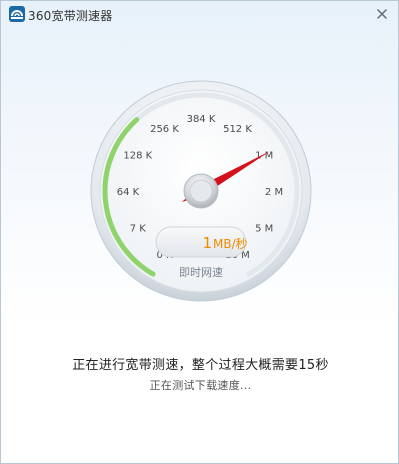 The image size is (399, 464). I want to click on speed-value: 1, so click(207, 243).